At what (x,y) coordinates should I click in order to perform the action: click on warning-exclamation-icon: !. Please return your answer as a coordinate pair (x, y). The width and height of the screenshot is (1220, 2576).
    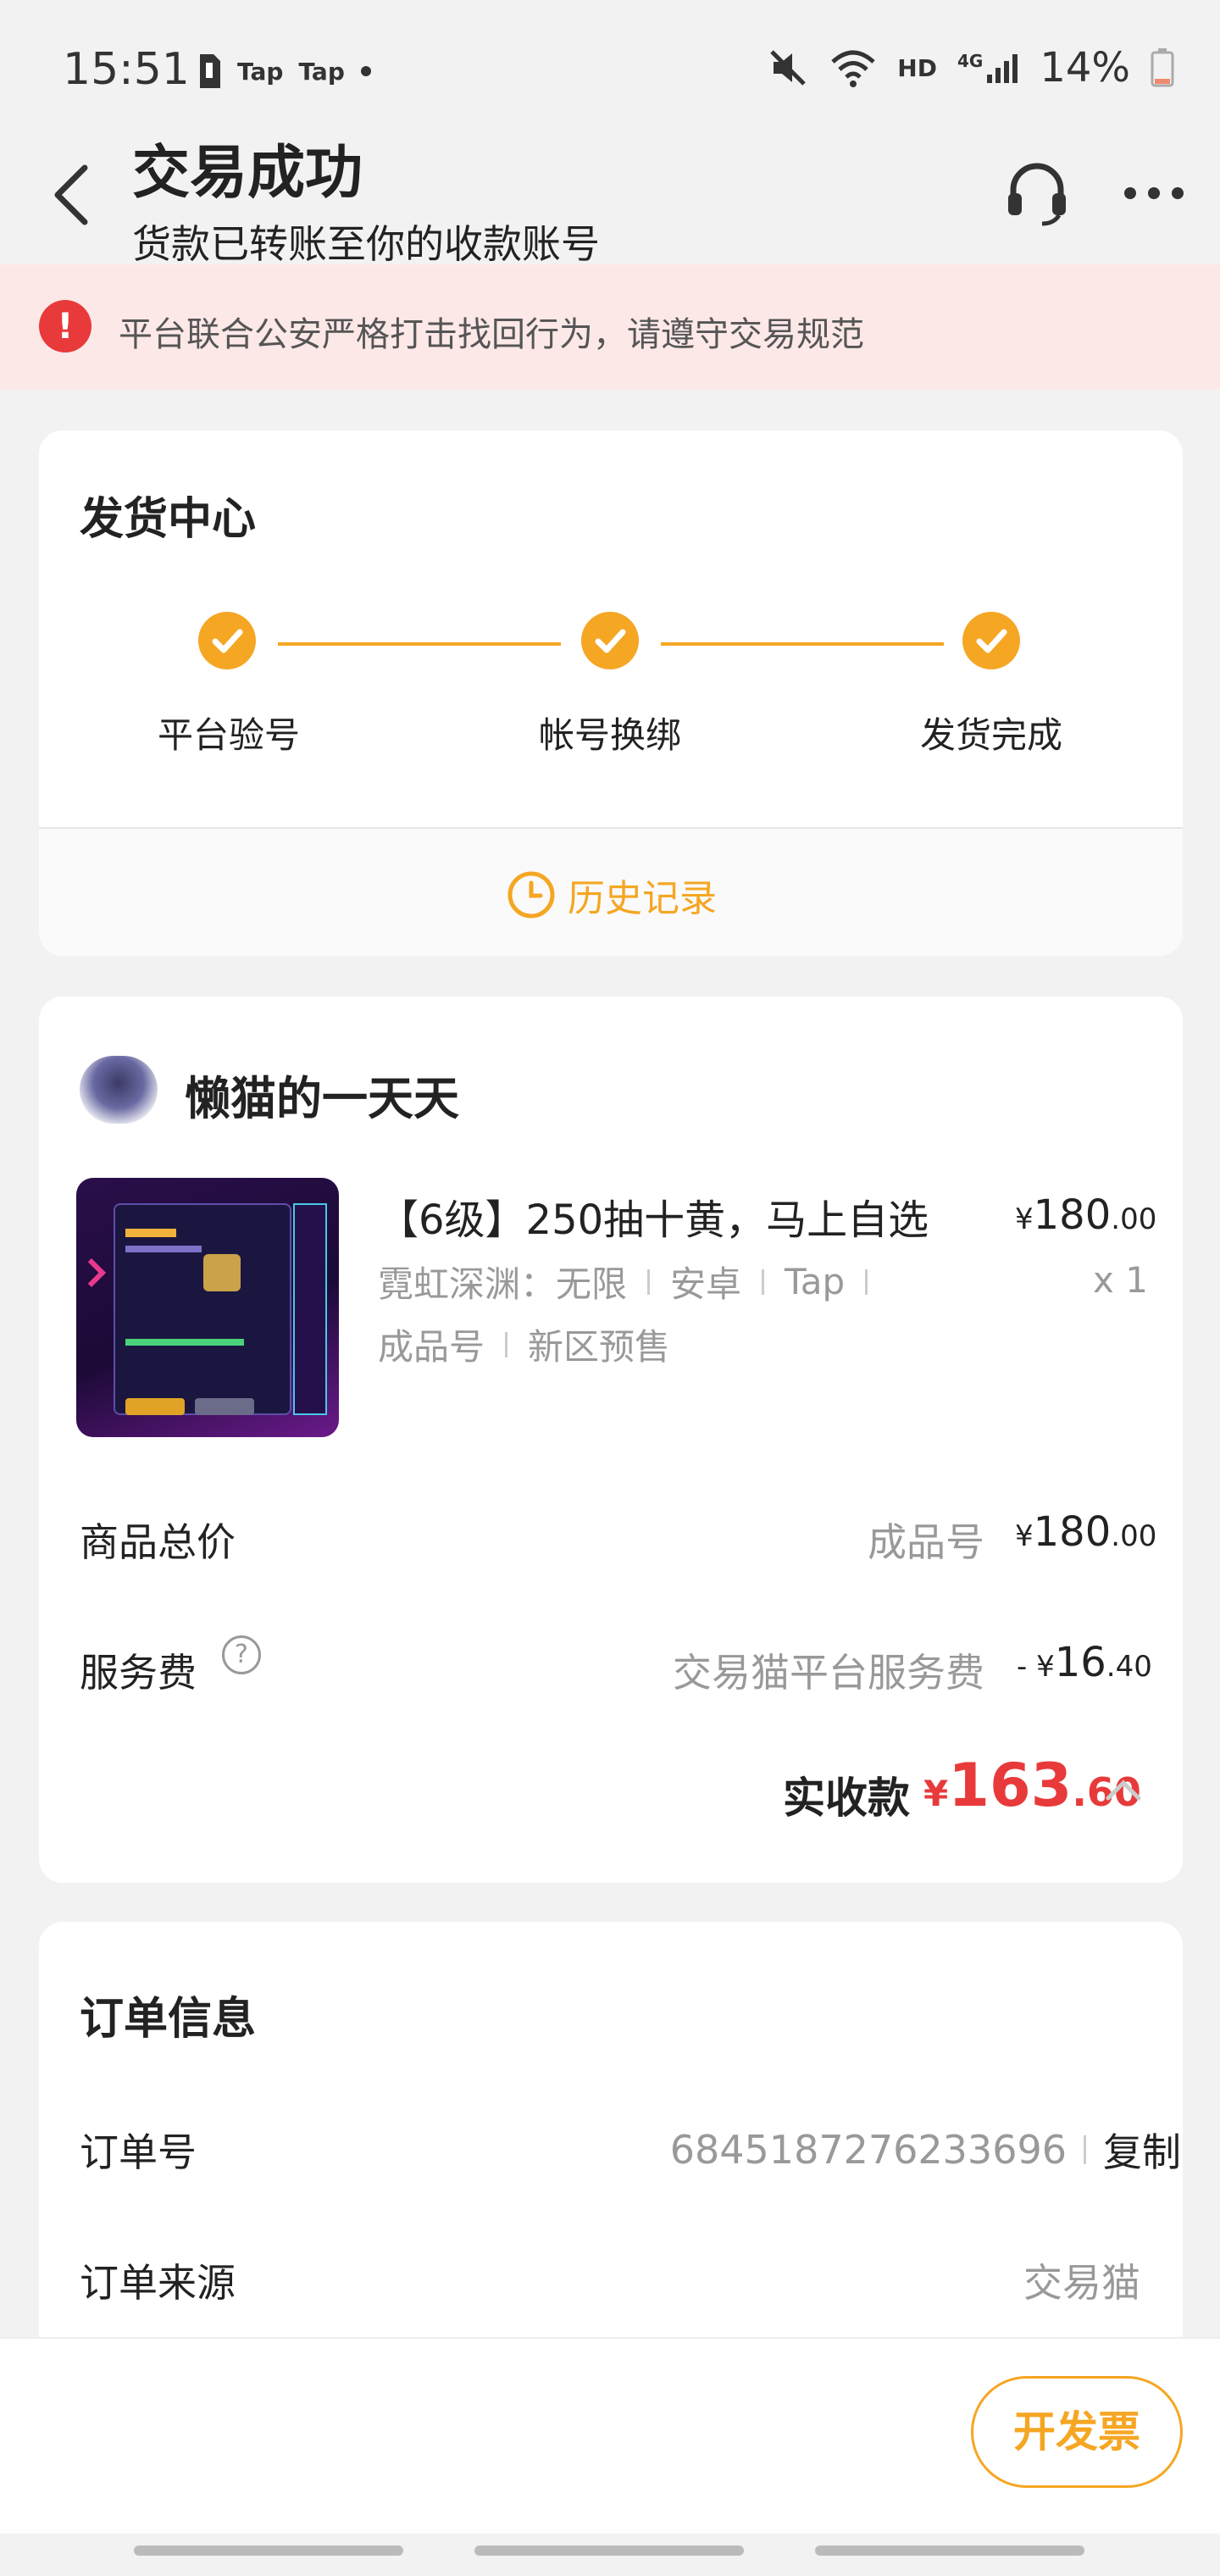
    Looking at the image, I should click on (65, 326).